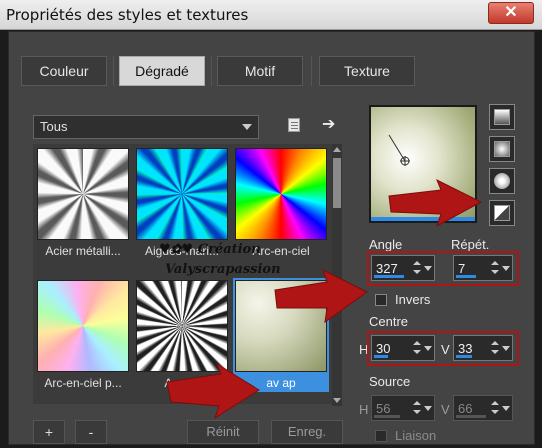 This screenshot has width=542, height=448. Describe the element at coordinates (91, 432) in the screenshot. I see `remove-gradient-button: -` at that location.